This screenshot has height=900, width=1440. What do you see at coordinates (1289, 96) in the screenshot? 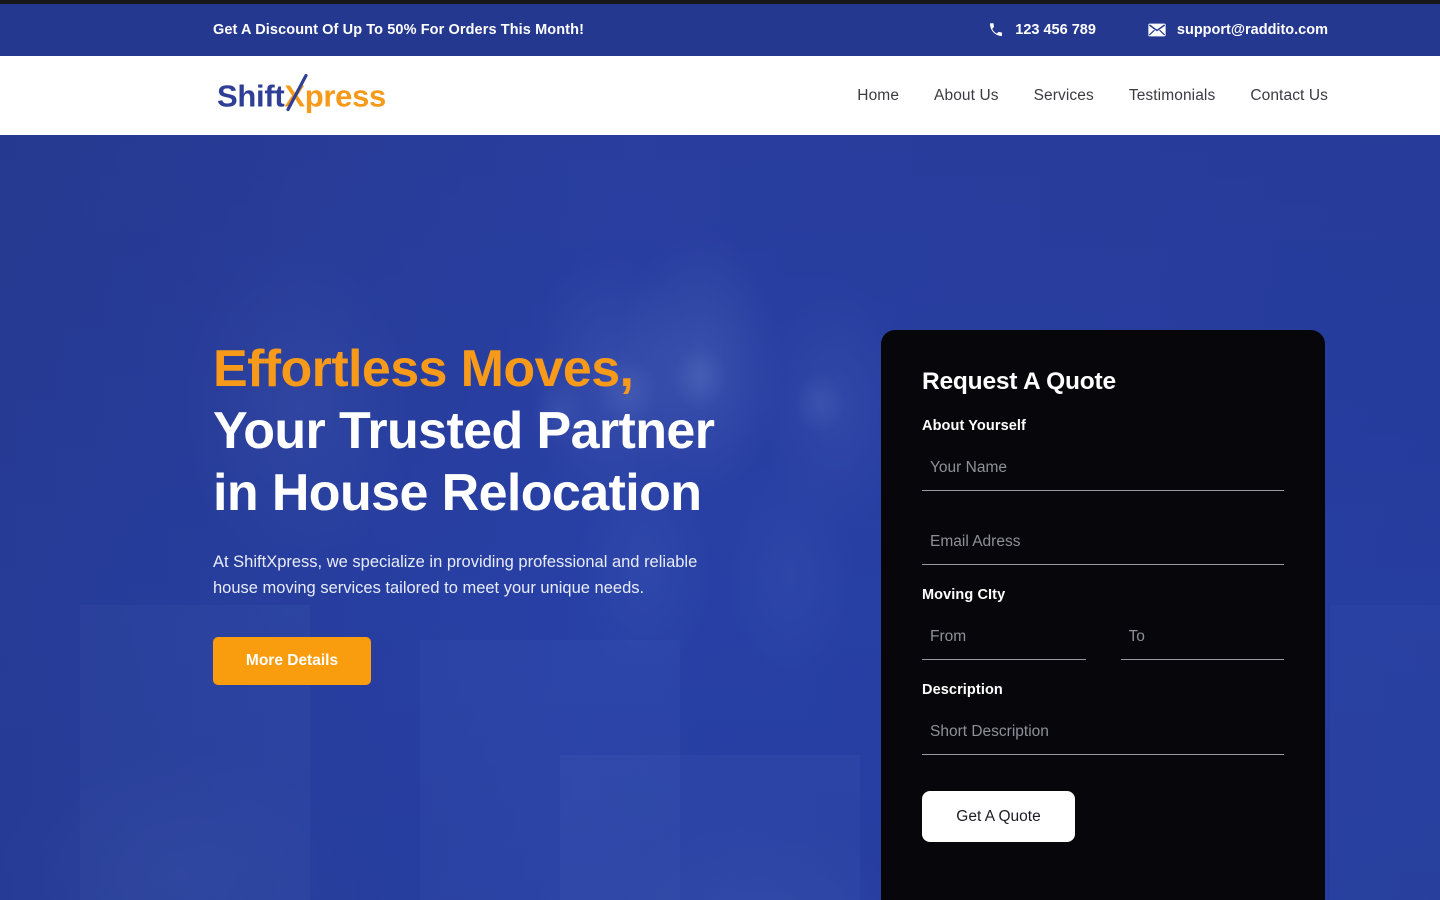
I see `nav-item-contact-us: Contact Us` at bounding box center [1289, 96].